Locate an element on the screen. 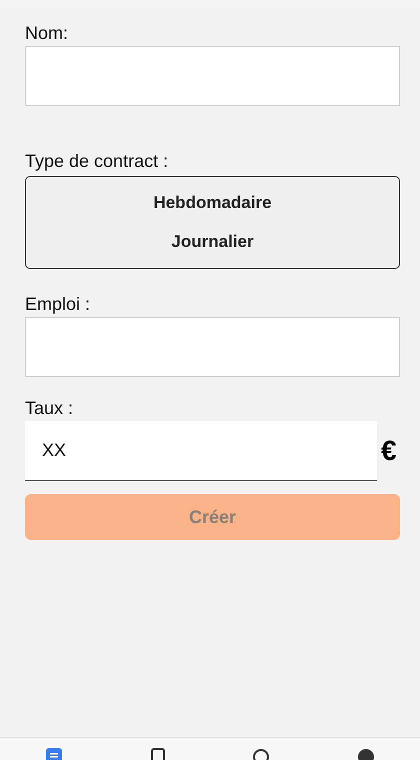 This screenshot has width=420, height=760. field-label: Taux : is located at coordinates (49, 408).